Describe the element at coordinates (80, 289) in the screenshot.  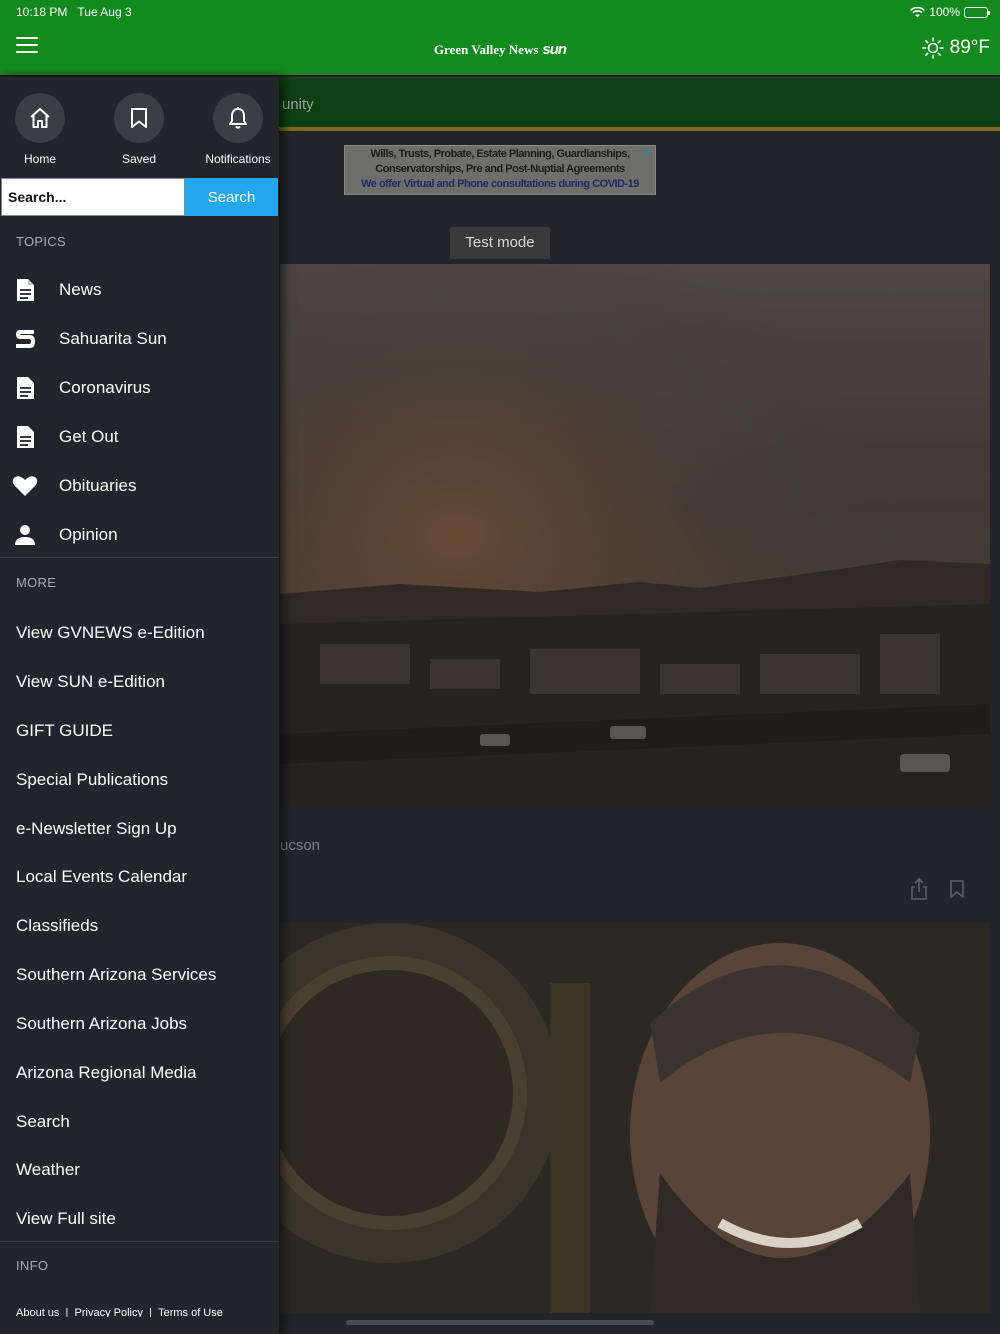
I see `topic-label: News` at that location.